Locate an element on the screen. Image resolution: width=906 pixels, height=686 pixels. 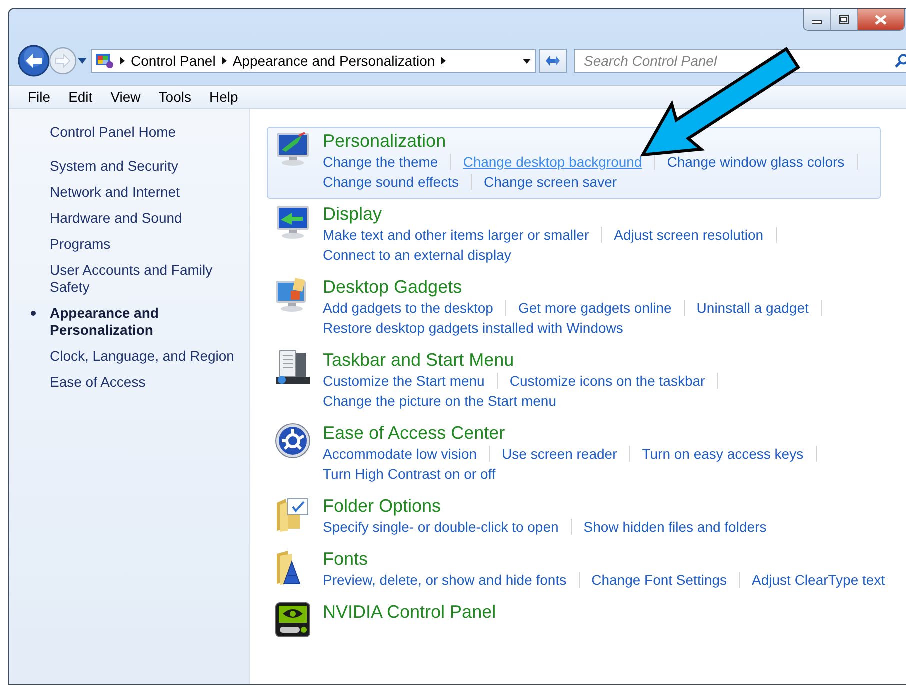
menu-item: View is located at coordinates (126, 97).